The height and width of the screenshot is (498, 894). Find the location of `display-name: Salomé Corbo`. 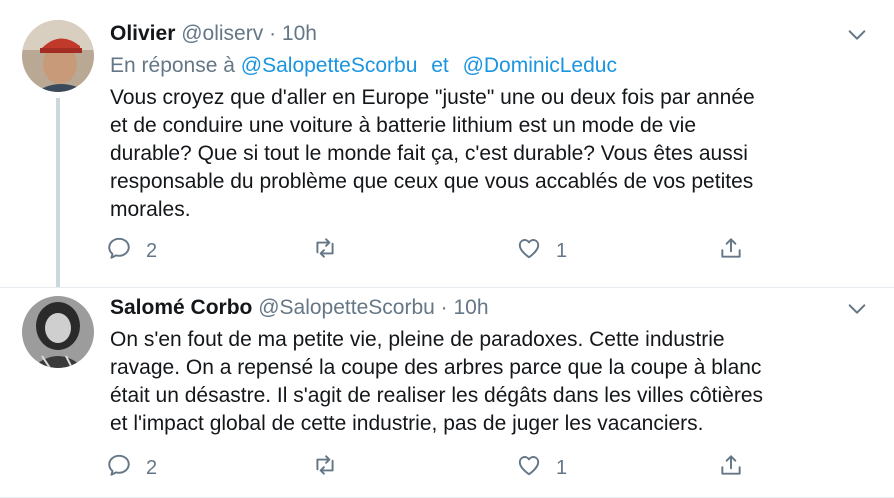

display-name: Salomé Corbo is located at coordinates (181, 307).